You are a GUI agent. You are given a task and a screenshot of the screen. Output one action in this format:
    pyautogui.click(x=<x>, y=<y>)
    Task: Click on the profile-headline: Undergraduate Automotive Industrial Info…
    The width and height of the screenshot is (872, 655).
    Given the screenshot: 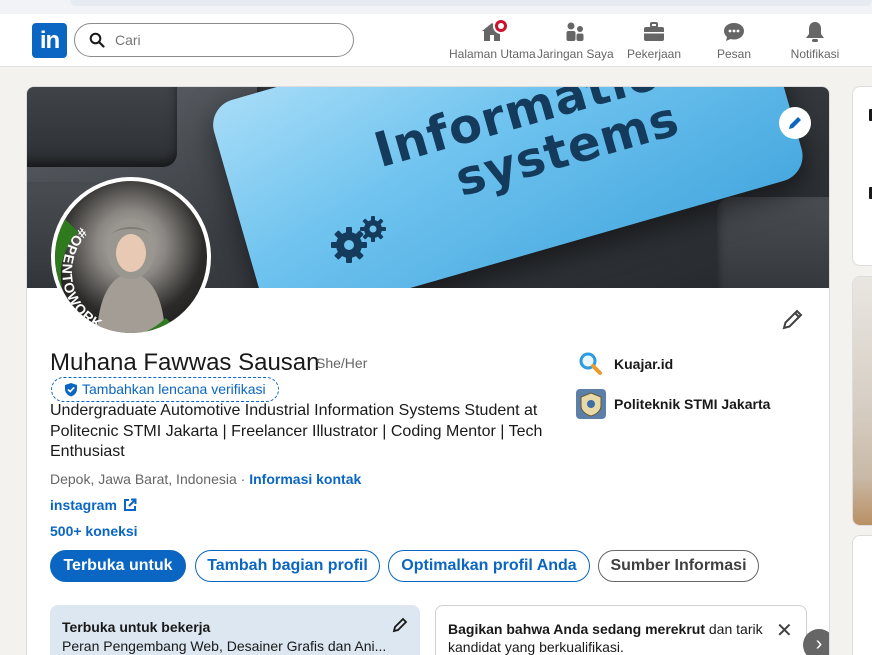 What is the action you would take?
    pyautogui.click(x=296, y=431)
    